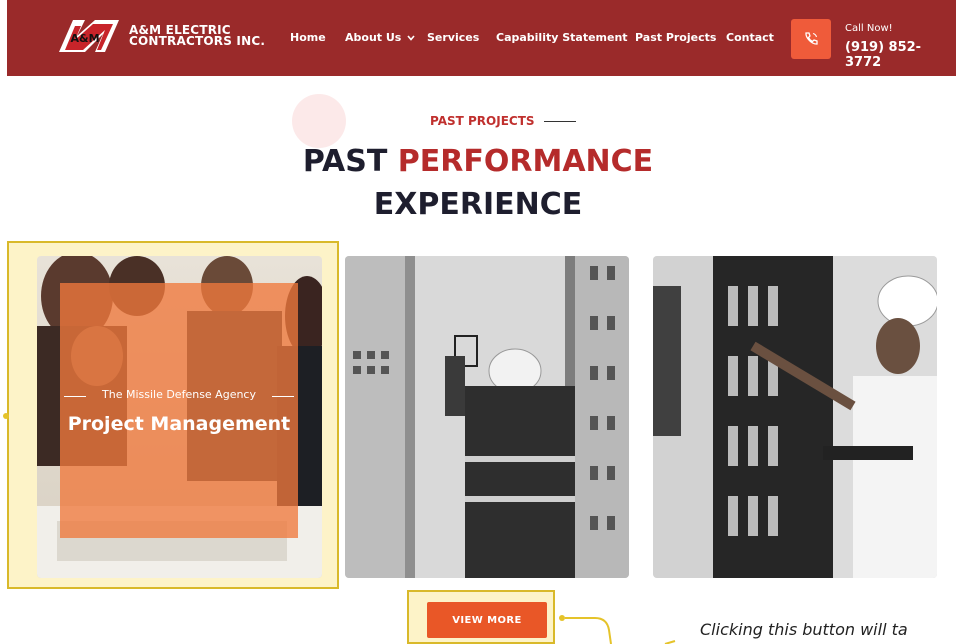  What do you see at coordinates (675, 37) in the screenshot?
I see `nav-past-projects: Past Projects` at bounding box center [675, 37].